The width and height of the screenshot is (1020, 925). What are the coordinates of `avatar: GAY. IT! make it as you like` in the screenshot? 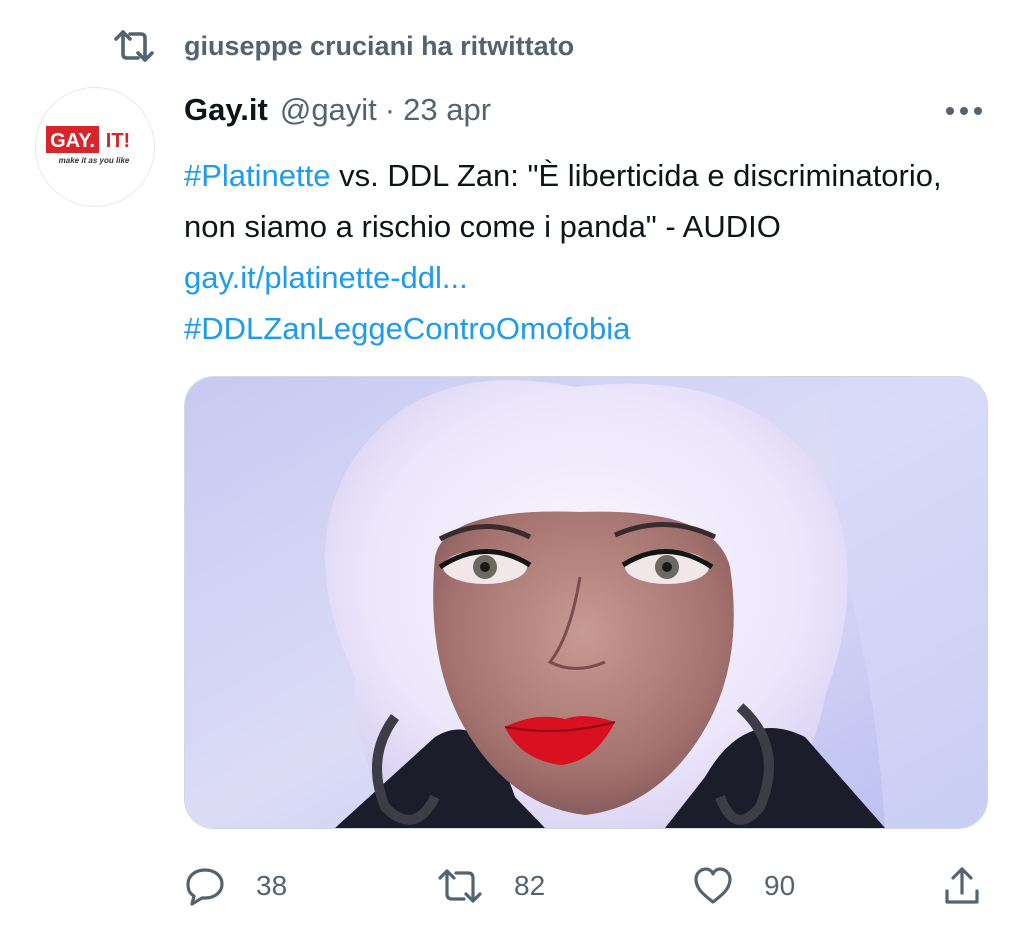 It's located at (95, 147).